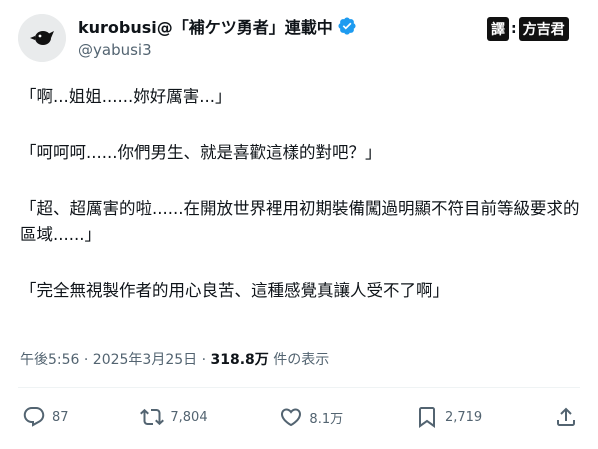 The image size is (598, 449). What do you see at coordinates (347, 26) in the screenshot?
I see `verified-badge-icon` at bounding box center [347, 26].